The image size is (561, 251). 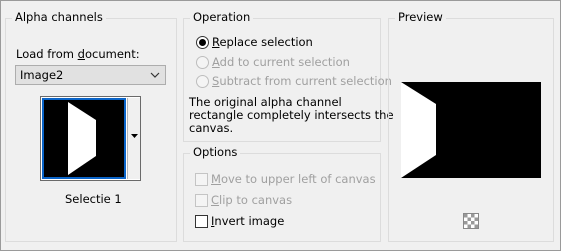 I want to click on preview-canvas, so click(x=471, y=130).